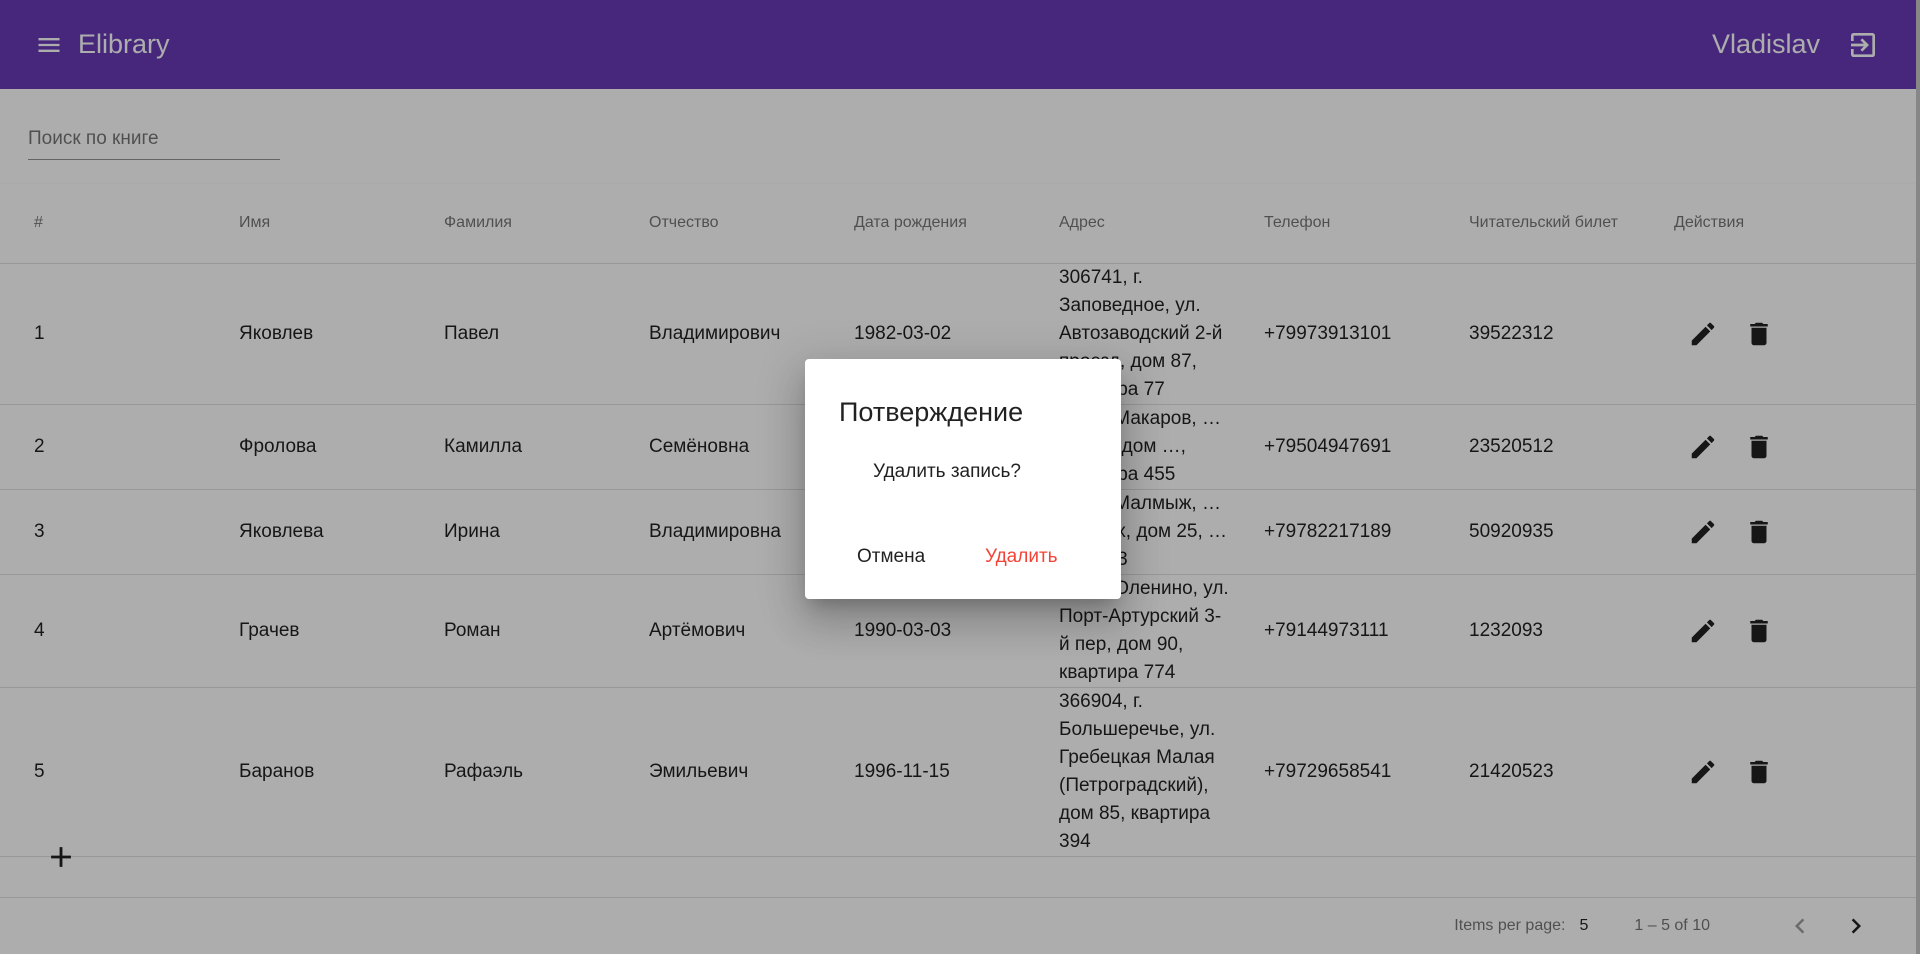 The width and height of the screenshot is (1920, 954). I want to click on dialog-title: Потверждение, so click(931, 412).